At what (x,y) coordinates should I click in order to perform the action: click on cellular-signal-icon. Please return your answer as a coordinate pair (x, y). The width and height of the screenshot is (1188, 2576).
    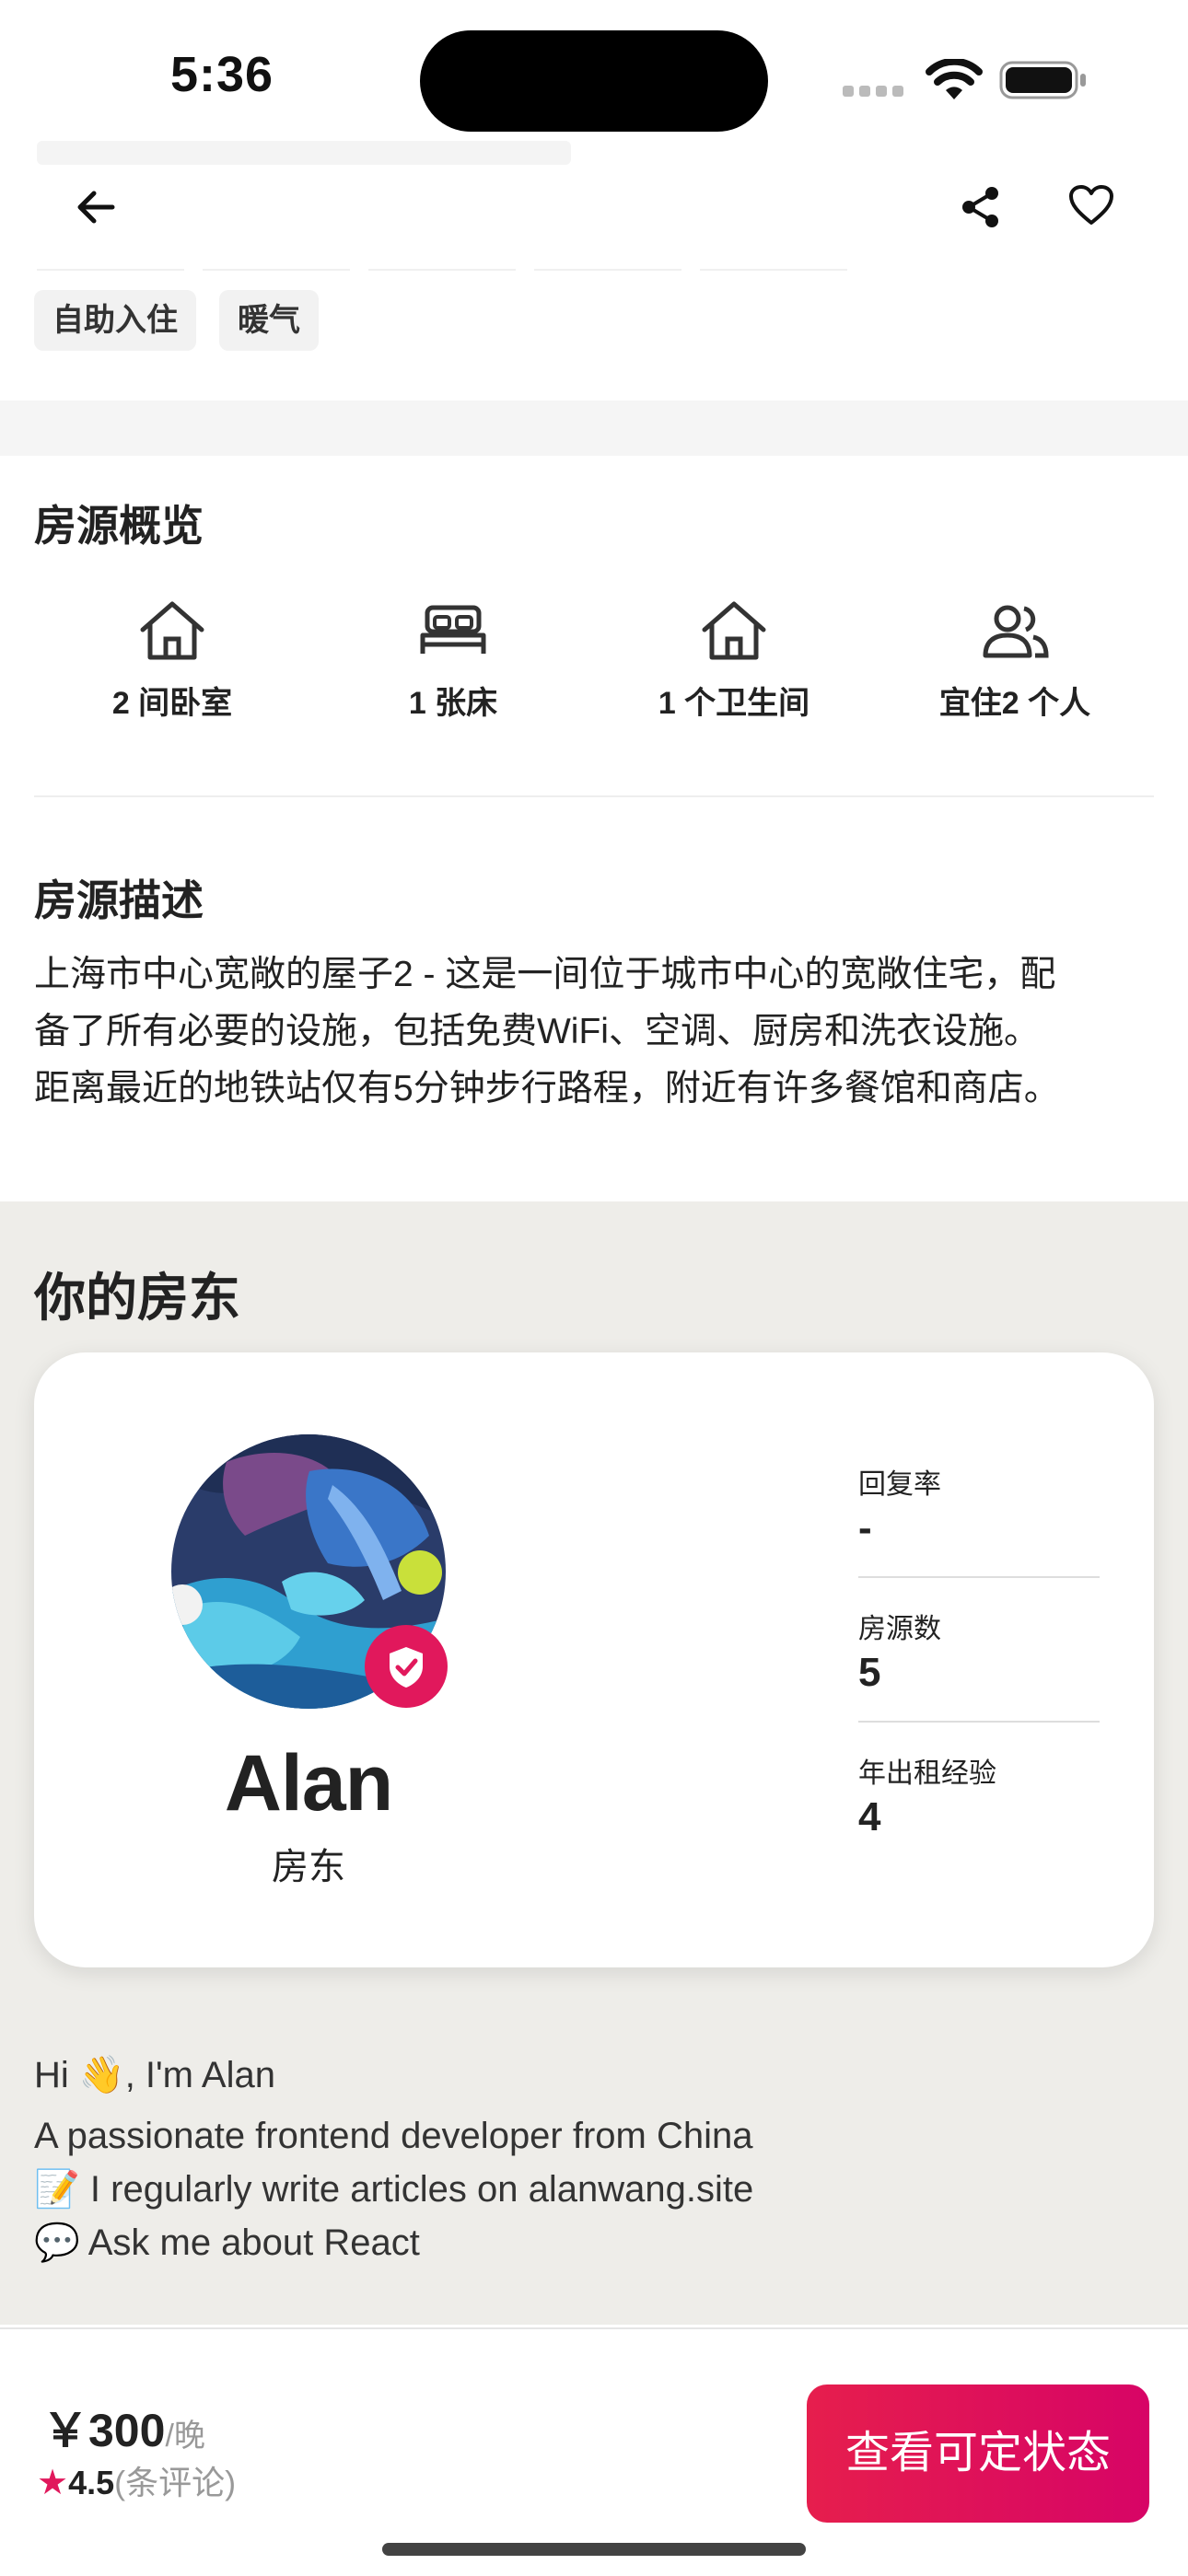
    Looking at the image, I should click on (876, 93).